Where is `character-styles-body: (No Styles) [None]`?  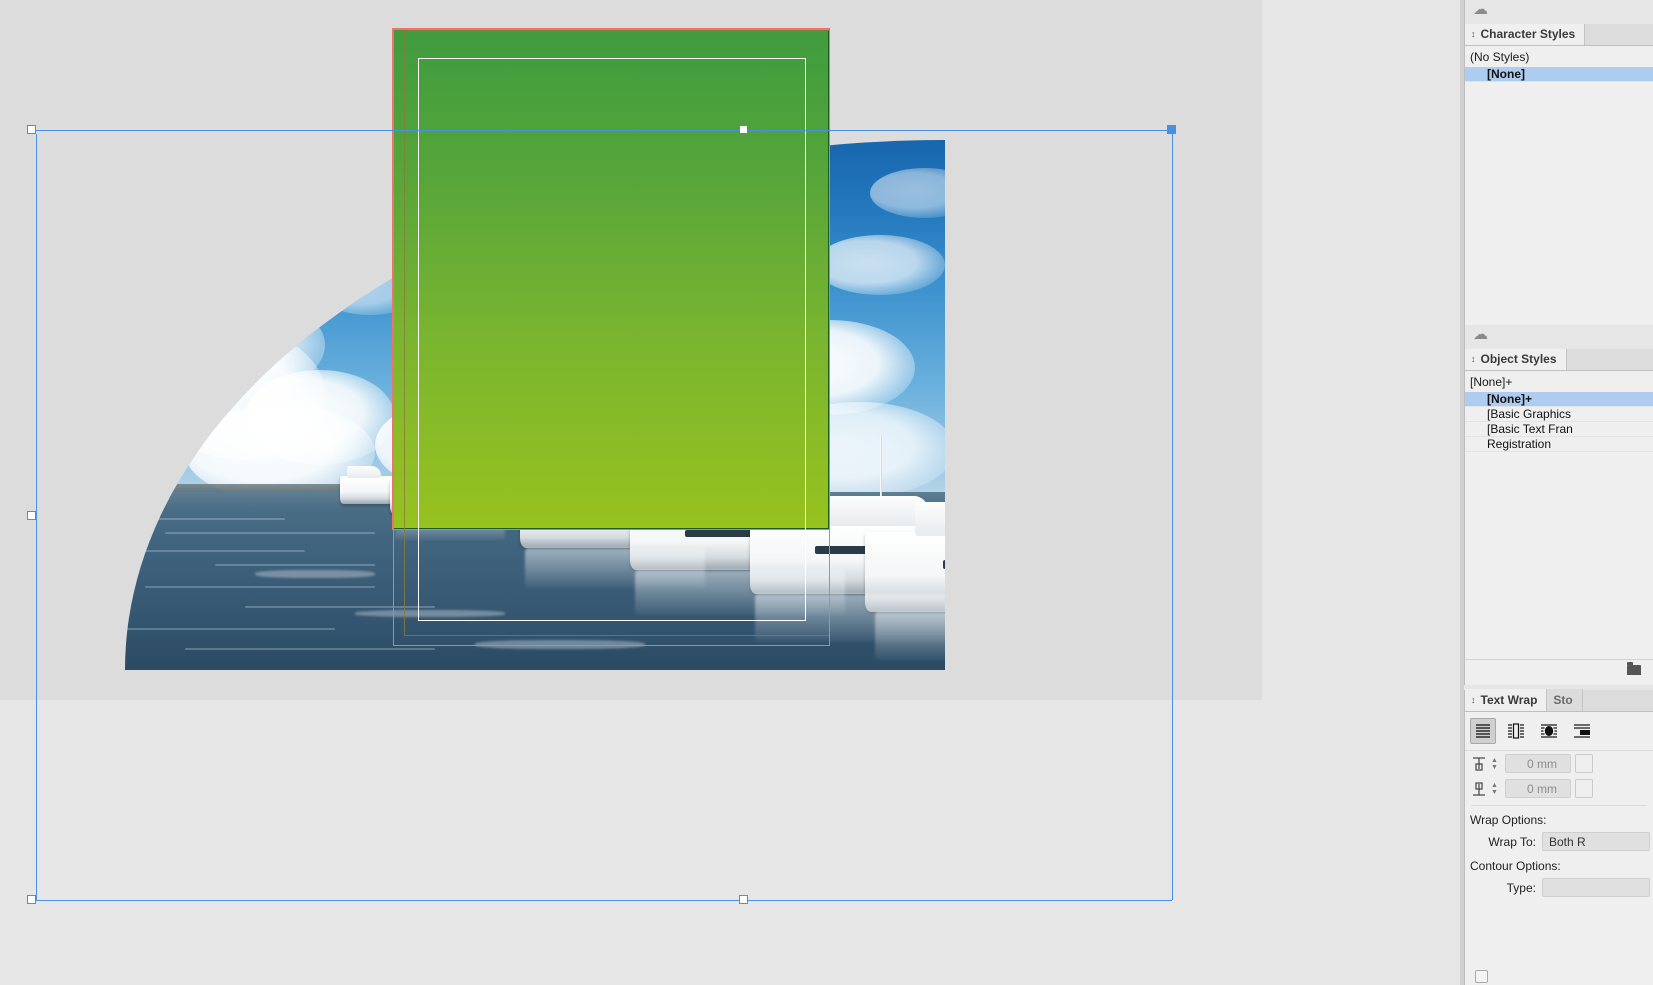
character-styles-body: (No Styles) [None] is located at coordinates (1559, 64).